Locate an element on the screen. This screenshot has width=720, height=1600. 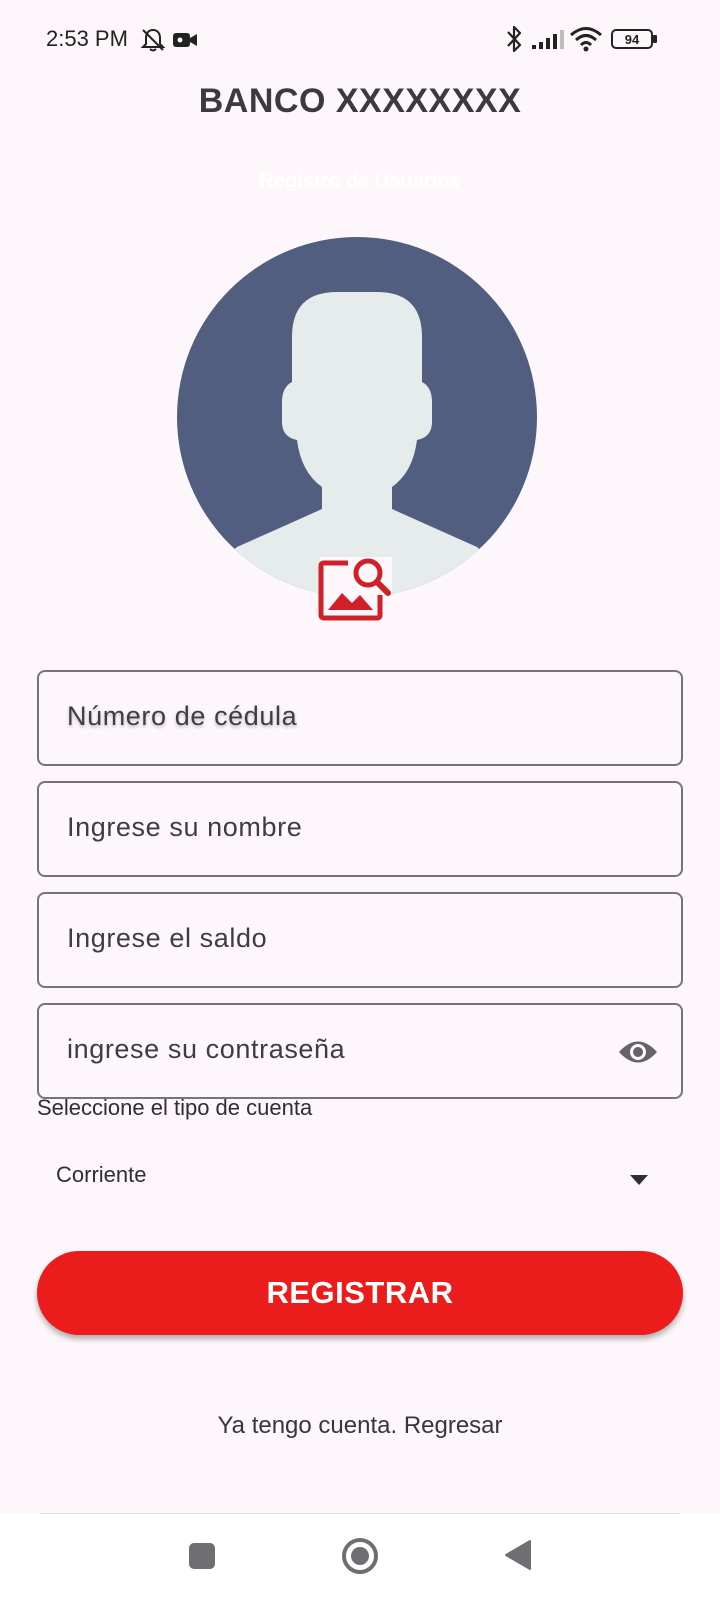
password-field: ingrese su contraseña is located at coordinates (360, 1051).